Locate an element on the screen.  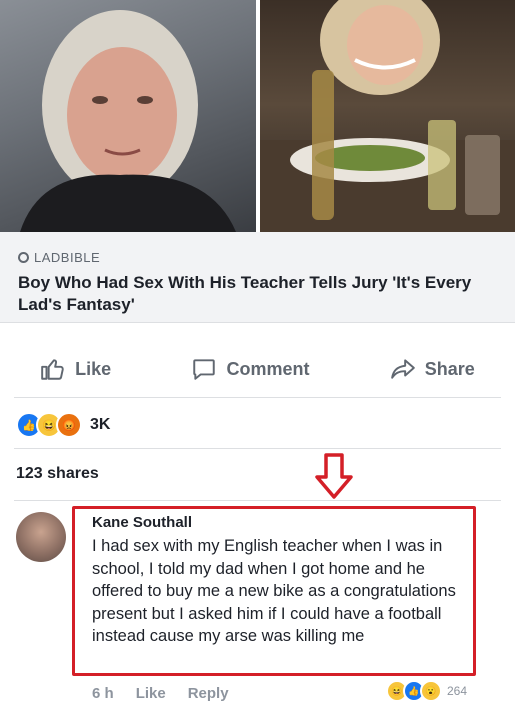
comment-reply-link: Reply is located at coordinates (208, 693).